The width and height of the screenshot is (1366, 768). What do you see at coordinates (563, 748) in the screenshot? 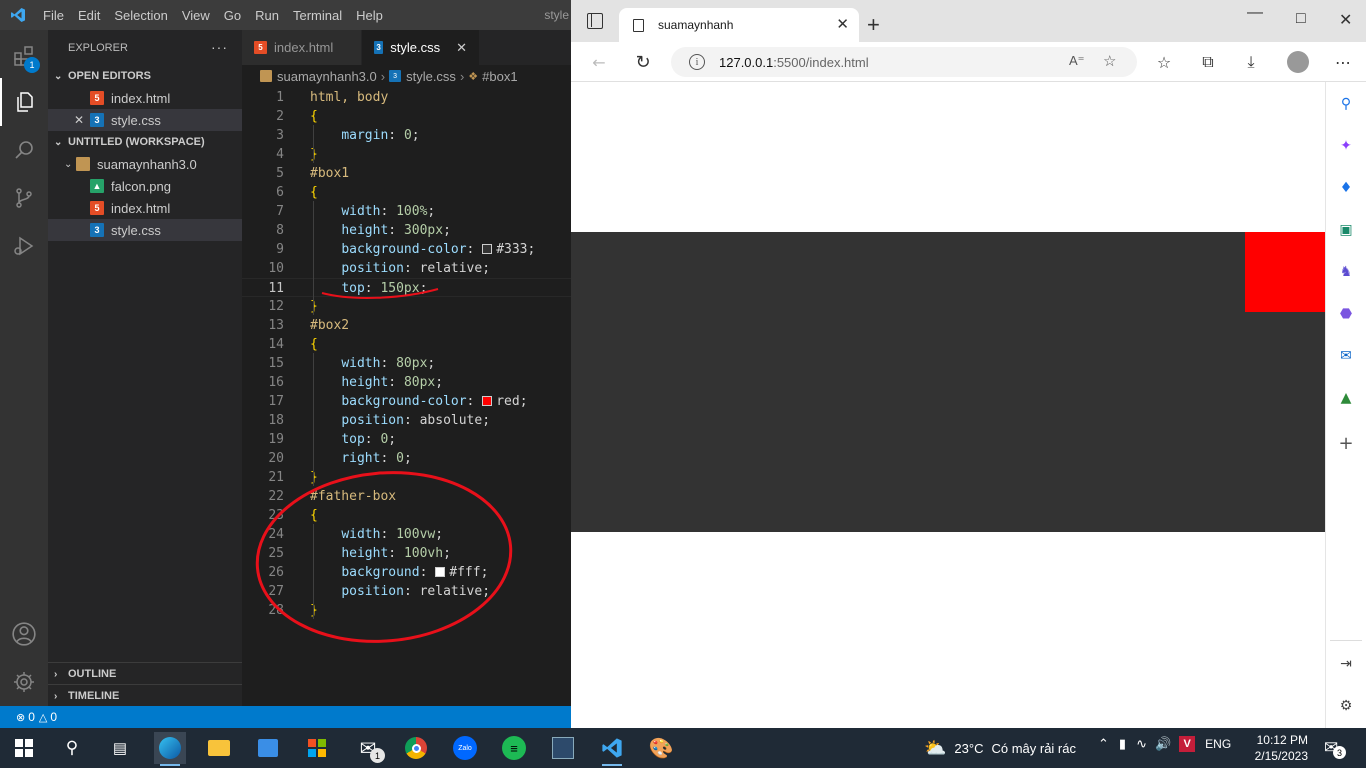
I see `app-icon` at bounding box center [563, 748].